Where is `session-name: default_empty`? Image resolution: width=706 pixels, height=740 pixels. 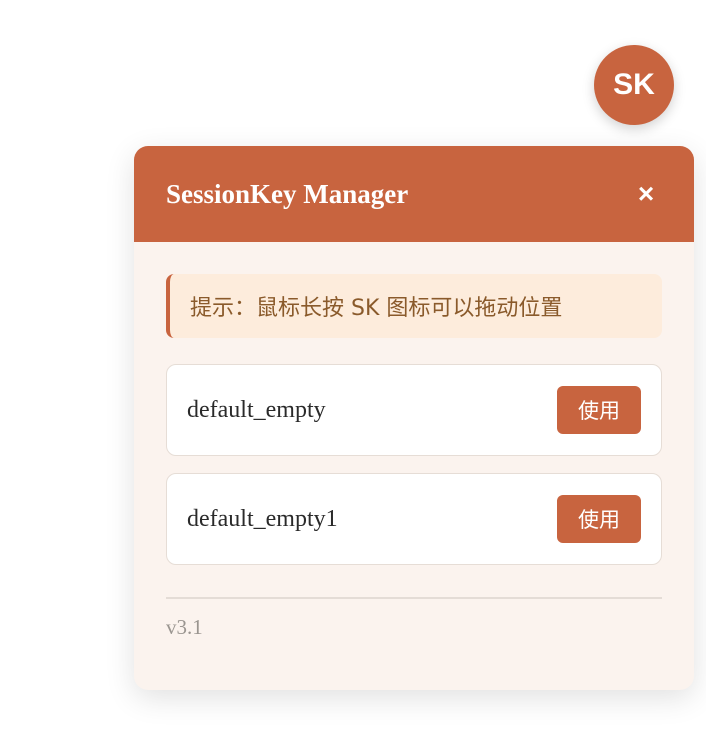 session-name: default_empty is located at coordinates (256, 409).